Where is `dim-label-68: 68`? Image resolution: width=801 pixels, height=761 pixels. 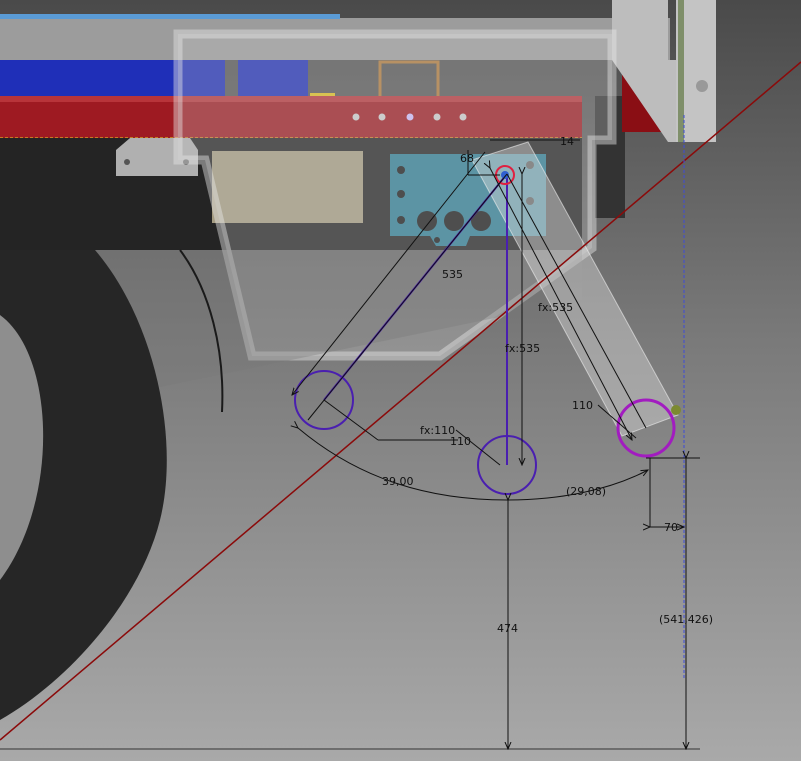
dim-label-68: 68 is located at coordinates (467, 158).